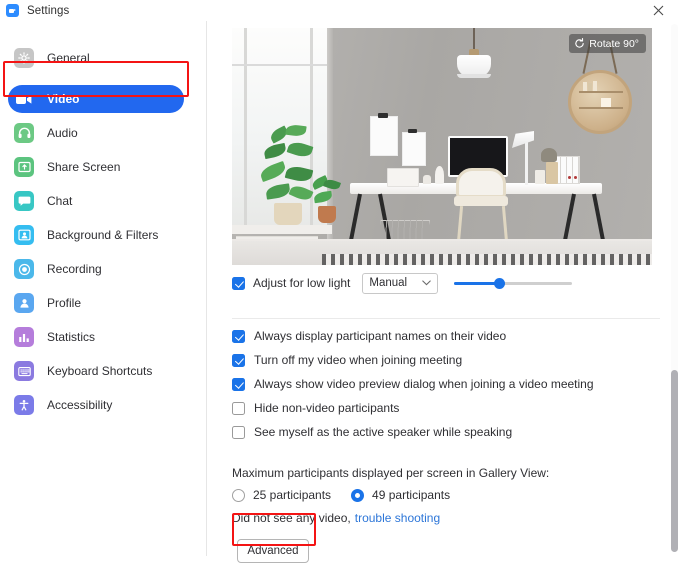 The width and height of the screenshot is (680, 563). I want to click on zoom-logo-icon, so click(12, 10).